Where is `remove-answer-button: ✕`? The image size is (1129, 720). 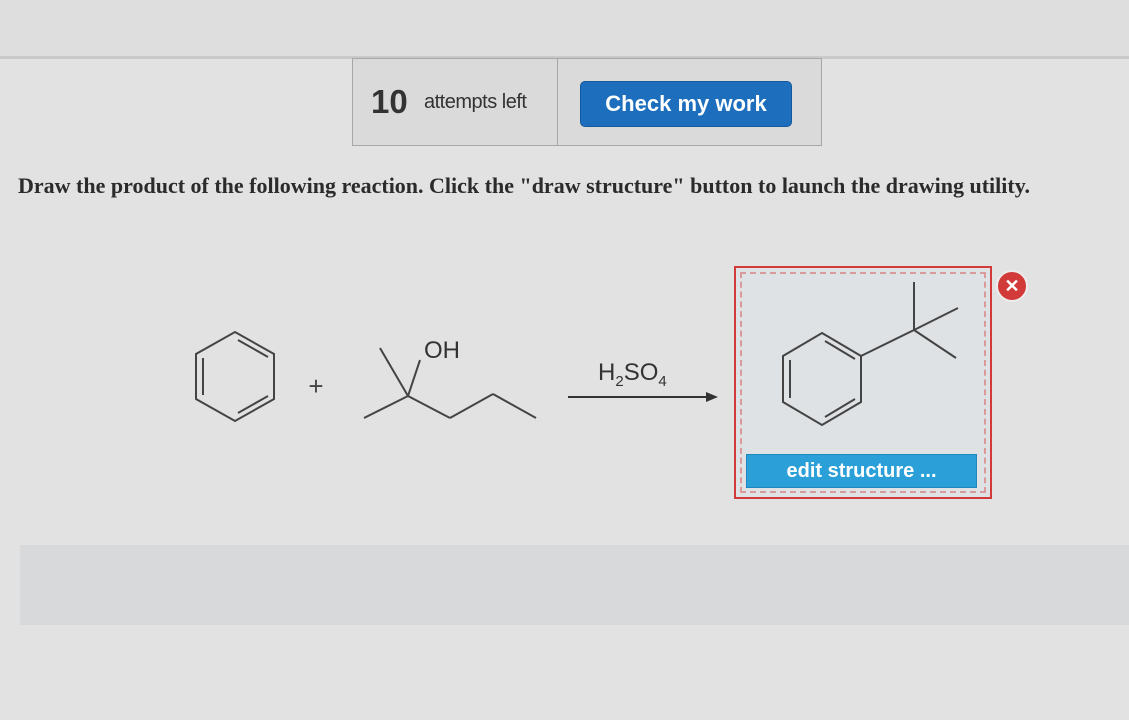
remove-answer-button: ✕ is located at coordinates (1012, 286).